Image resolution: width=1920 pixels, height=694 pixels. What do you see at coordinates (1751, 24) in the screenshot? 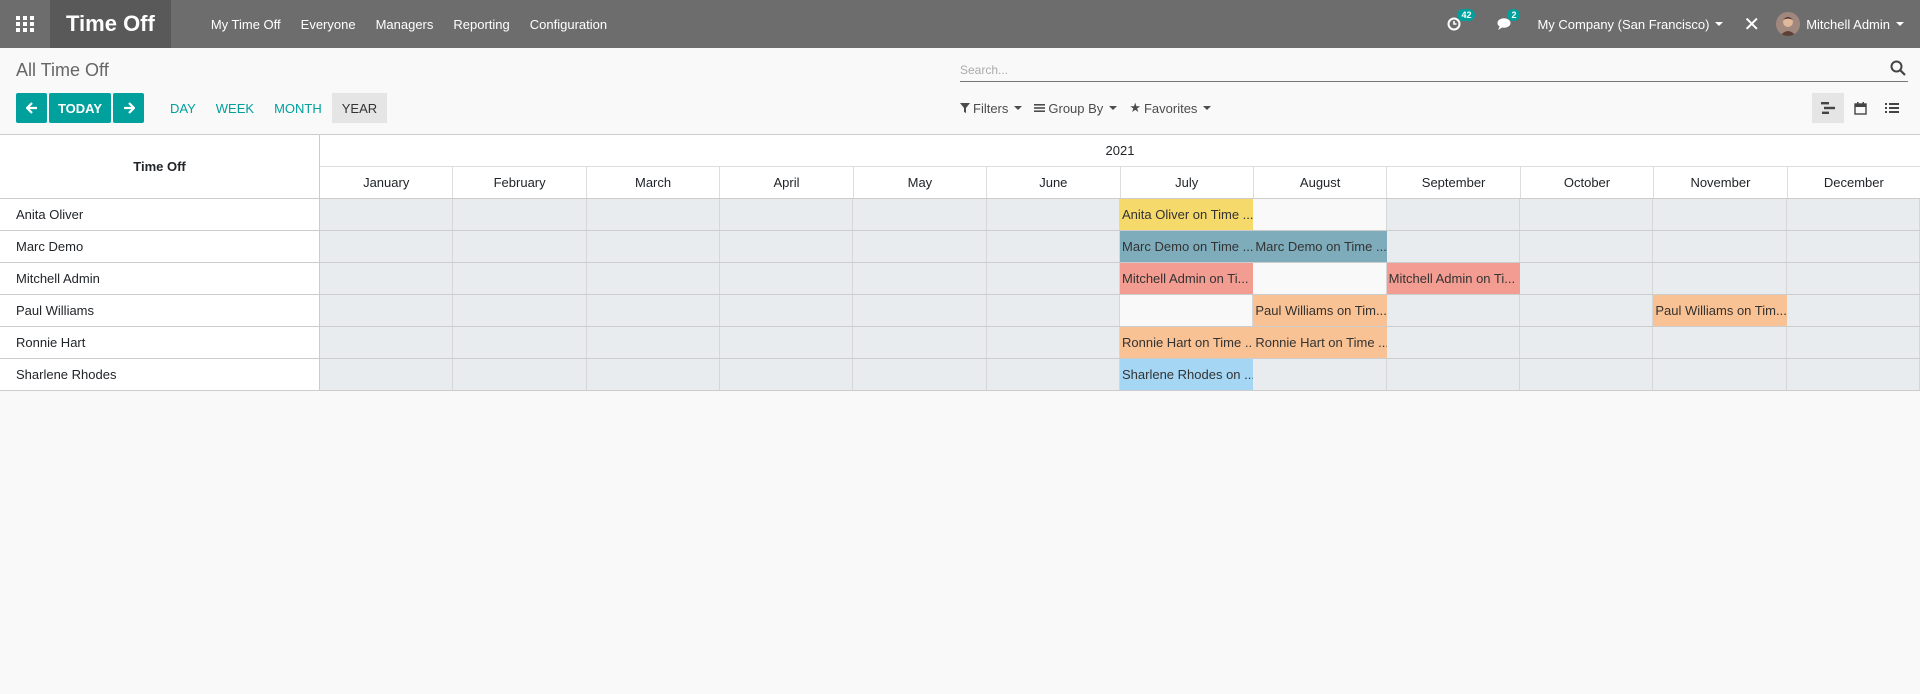
I see `close-icon: ✕` at bounding box center [1751, 24].